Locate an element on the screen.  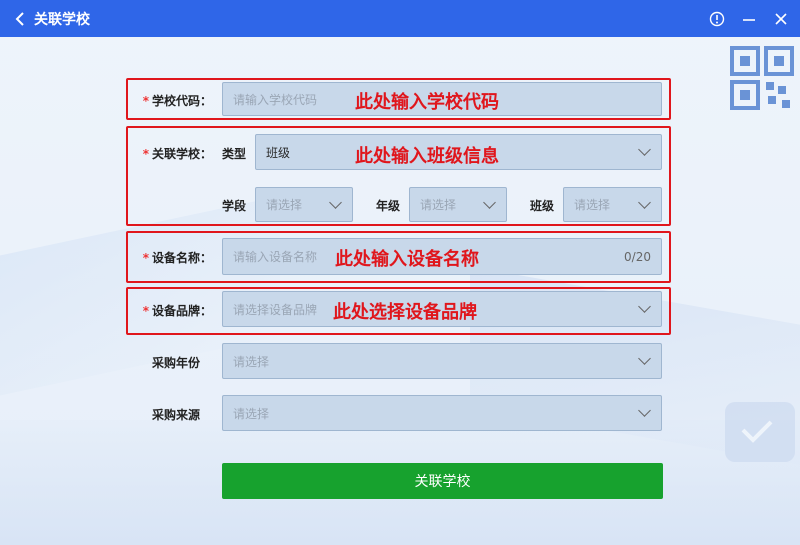
device-name-label: * 设备名称： is located at coordinates (177, 258).